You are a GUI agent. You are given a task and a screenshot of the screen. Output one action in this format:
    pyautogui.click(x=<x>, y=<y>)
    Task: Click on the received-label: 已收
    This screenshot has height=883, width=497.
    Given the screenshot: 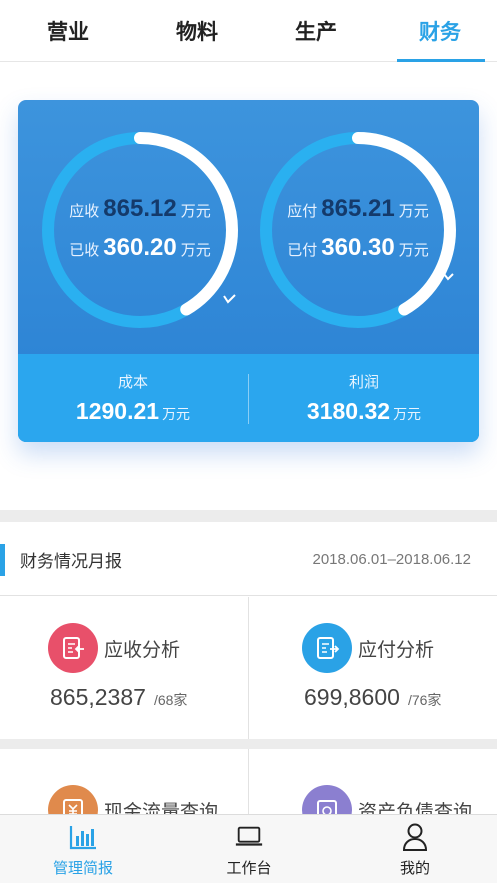 What is the action you would take?
    pyautogui.click(x=84, y=250)
    